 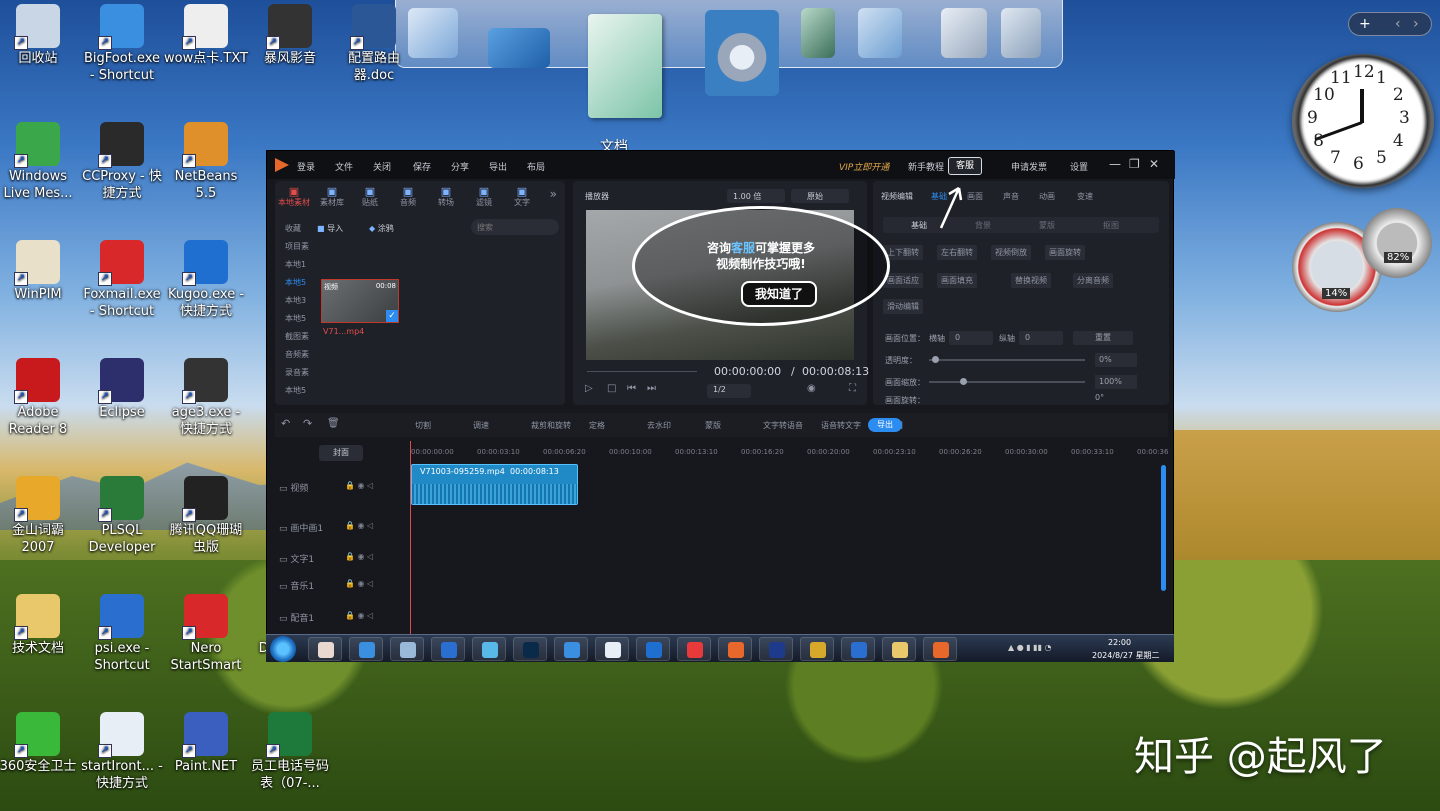 I want to click on edit-button: 滑动编辑, so click(x=903, y=306).